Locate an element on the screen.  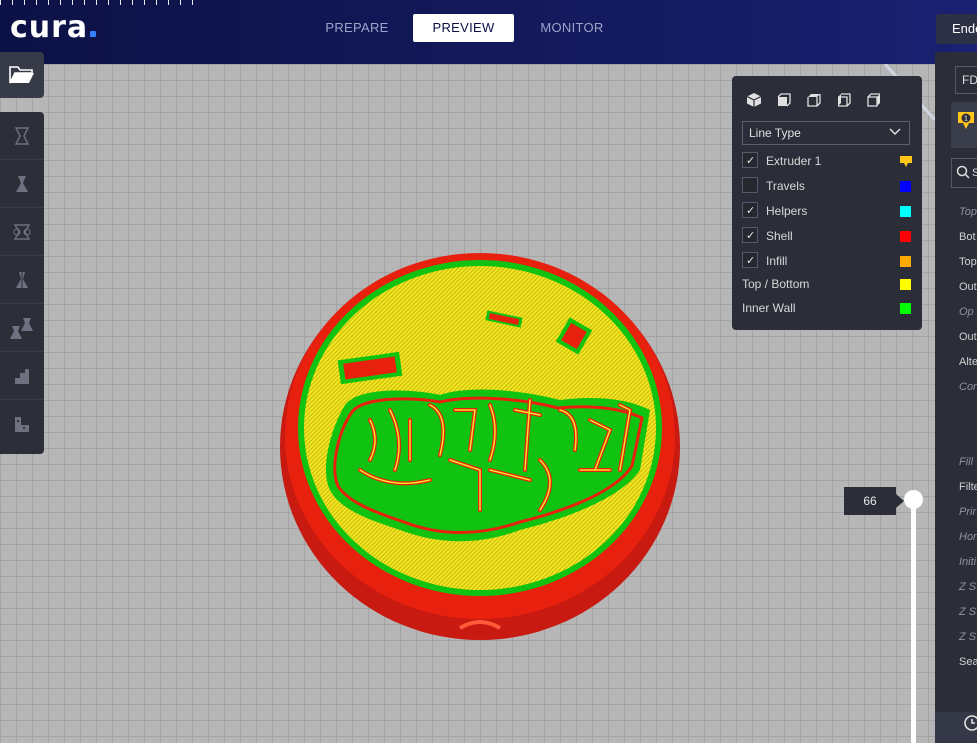
helpers-checkbox: ✓ is located at coordinates (750, 210).